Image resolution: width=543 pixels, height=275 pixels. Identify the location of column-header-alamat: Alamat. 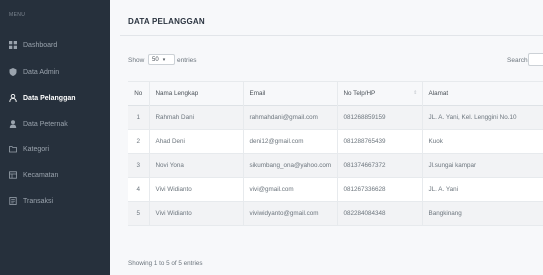
(482, 93).